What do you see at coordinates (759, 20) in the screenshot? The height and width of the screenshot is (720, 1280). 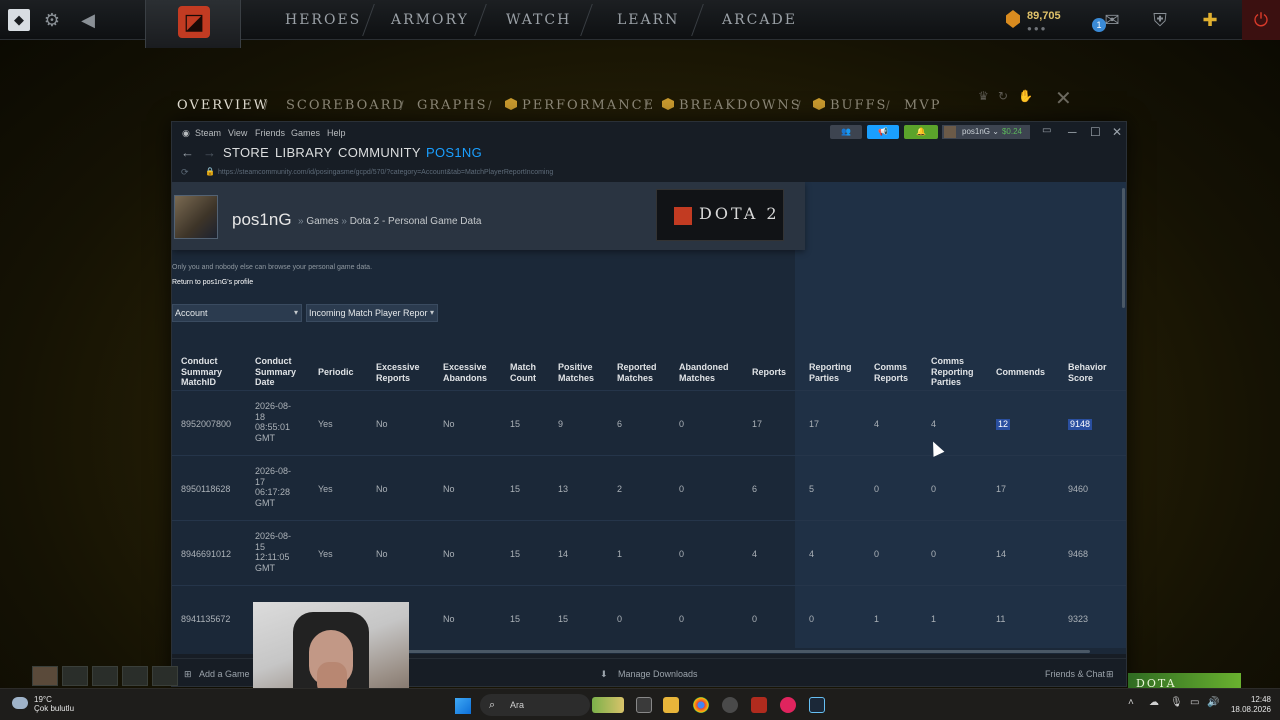 I see `nav-arcade: ARCADE` at bounding box center [759, 20].